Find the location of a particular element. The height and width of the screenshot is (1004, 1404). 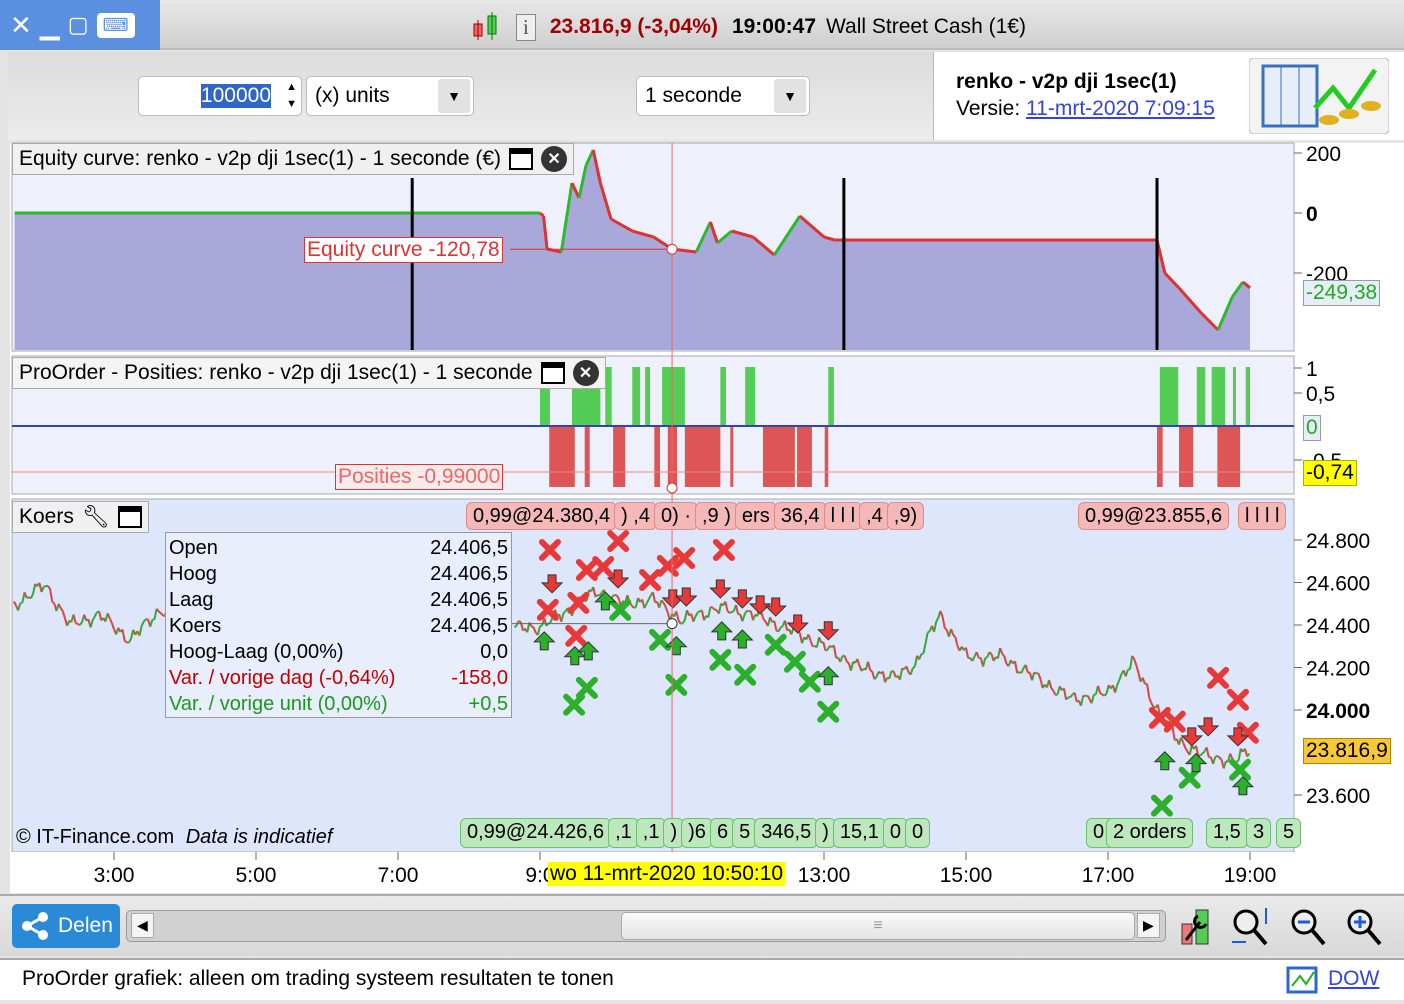

scroll-right-icon: ▶ is located at coordinates (1148, 925).